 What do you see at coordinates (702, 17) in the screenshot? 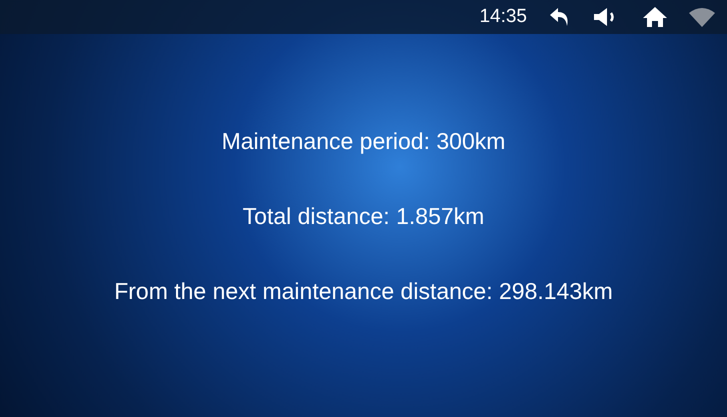
I see `wifi-icon` at bounding box center [702, 17].